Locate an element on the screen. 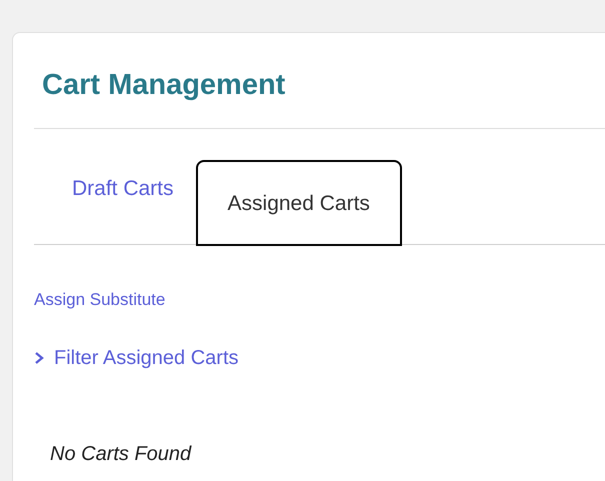  filter-toggle-link: Filter Assigned Carts is located at coordinates (136, 357).